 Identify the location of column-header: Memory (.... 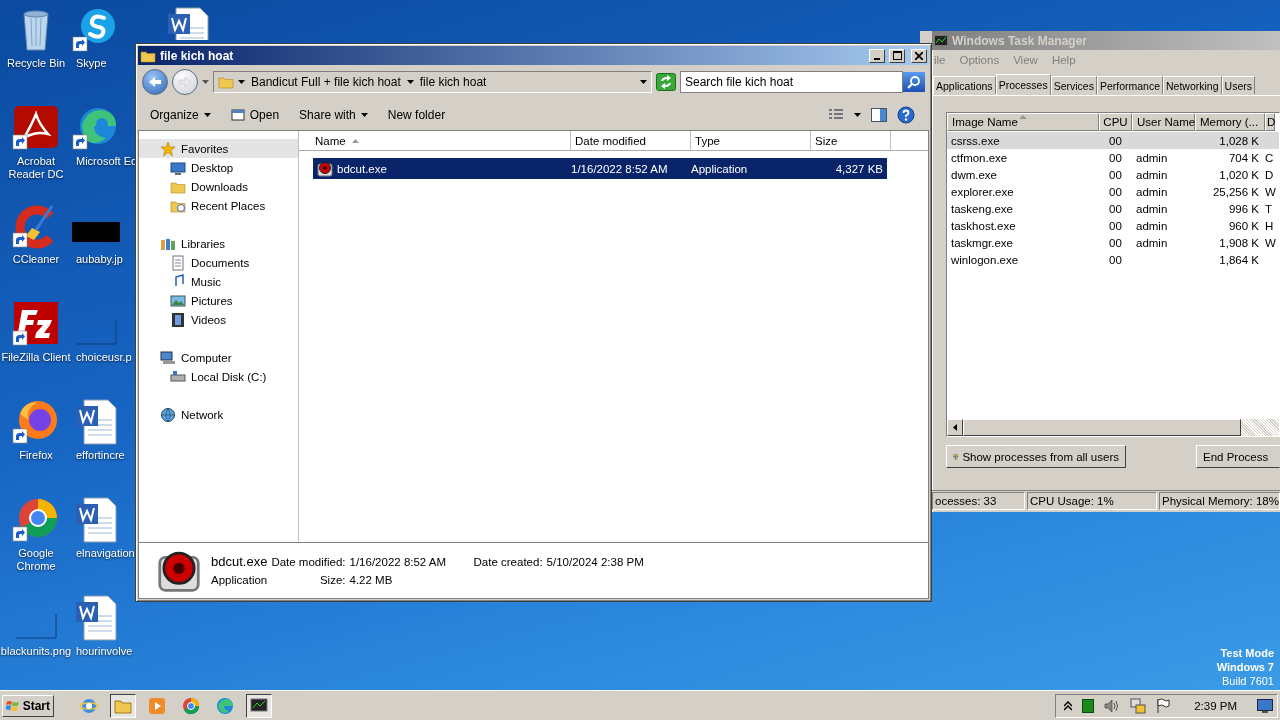
(1230, 122).